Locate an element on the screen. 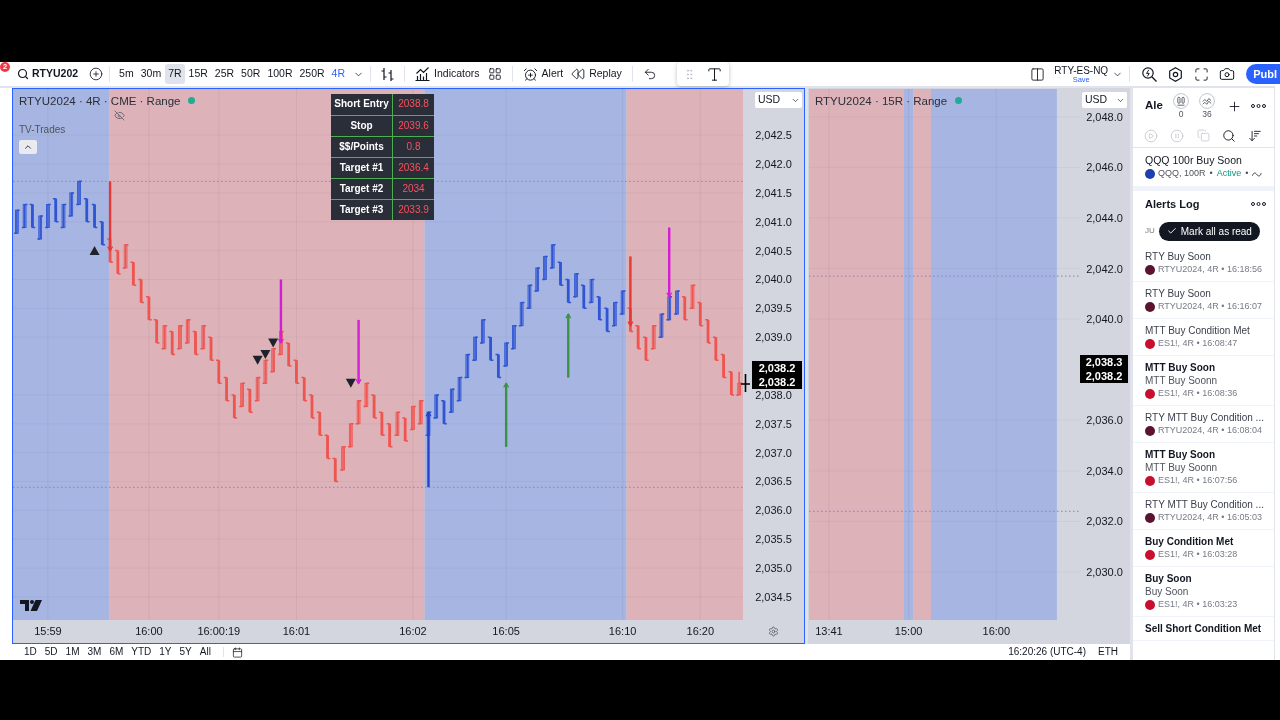 This screenshot has width=1280, height=720. interval-tab: 50R is located at coordinates (251, 74).